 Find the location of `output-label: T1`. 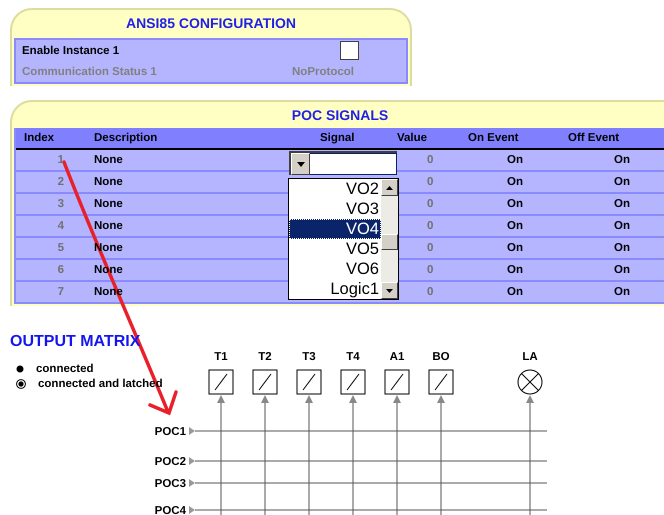

output-label: T1 is located at coordinates (221, 357).